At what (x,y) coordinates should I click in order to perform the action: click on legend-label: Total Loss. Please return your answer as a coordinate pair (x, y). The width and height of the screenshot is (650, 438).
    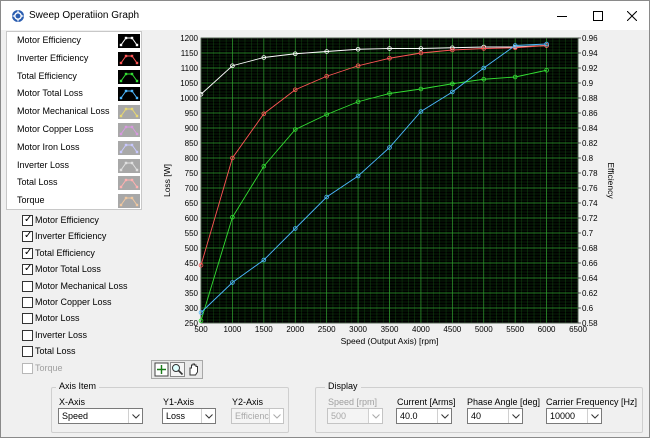
    Looking at the image, I should click on (37, 182).